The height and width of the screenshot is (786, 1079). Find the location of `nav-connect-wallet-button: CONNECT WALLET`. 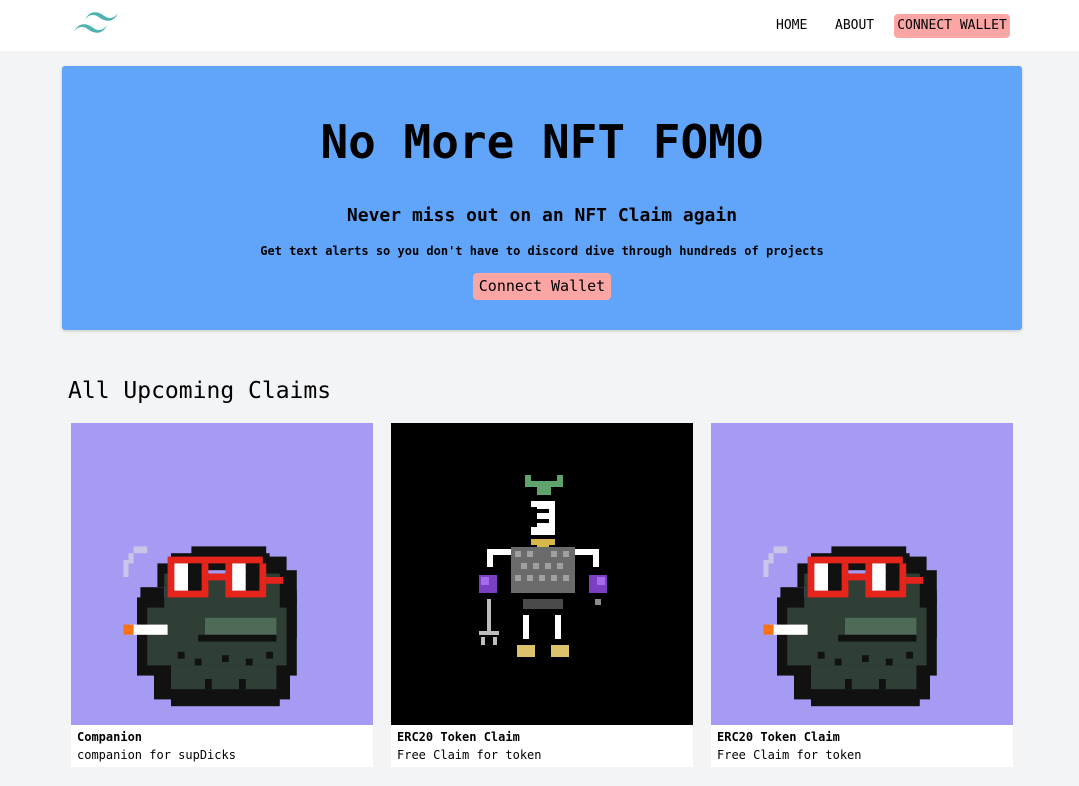

nav-connect-wallet-button: CONNECT WALLET is located at coordinates (952, 26).